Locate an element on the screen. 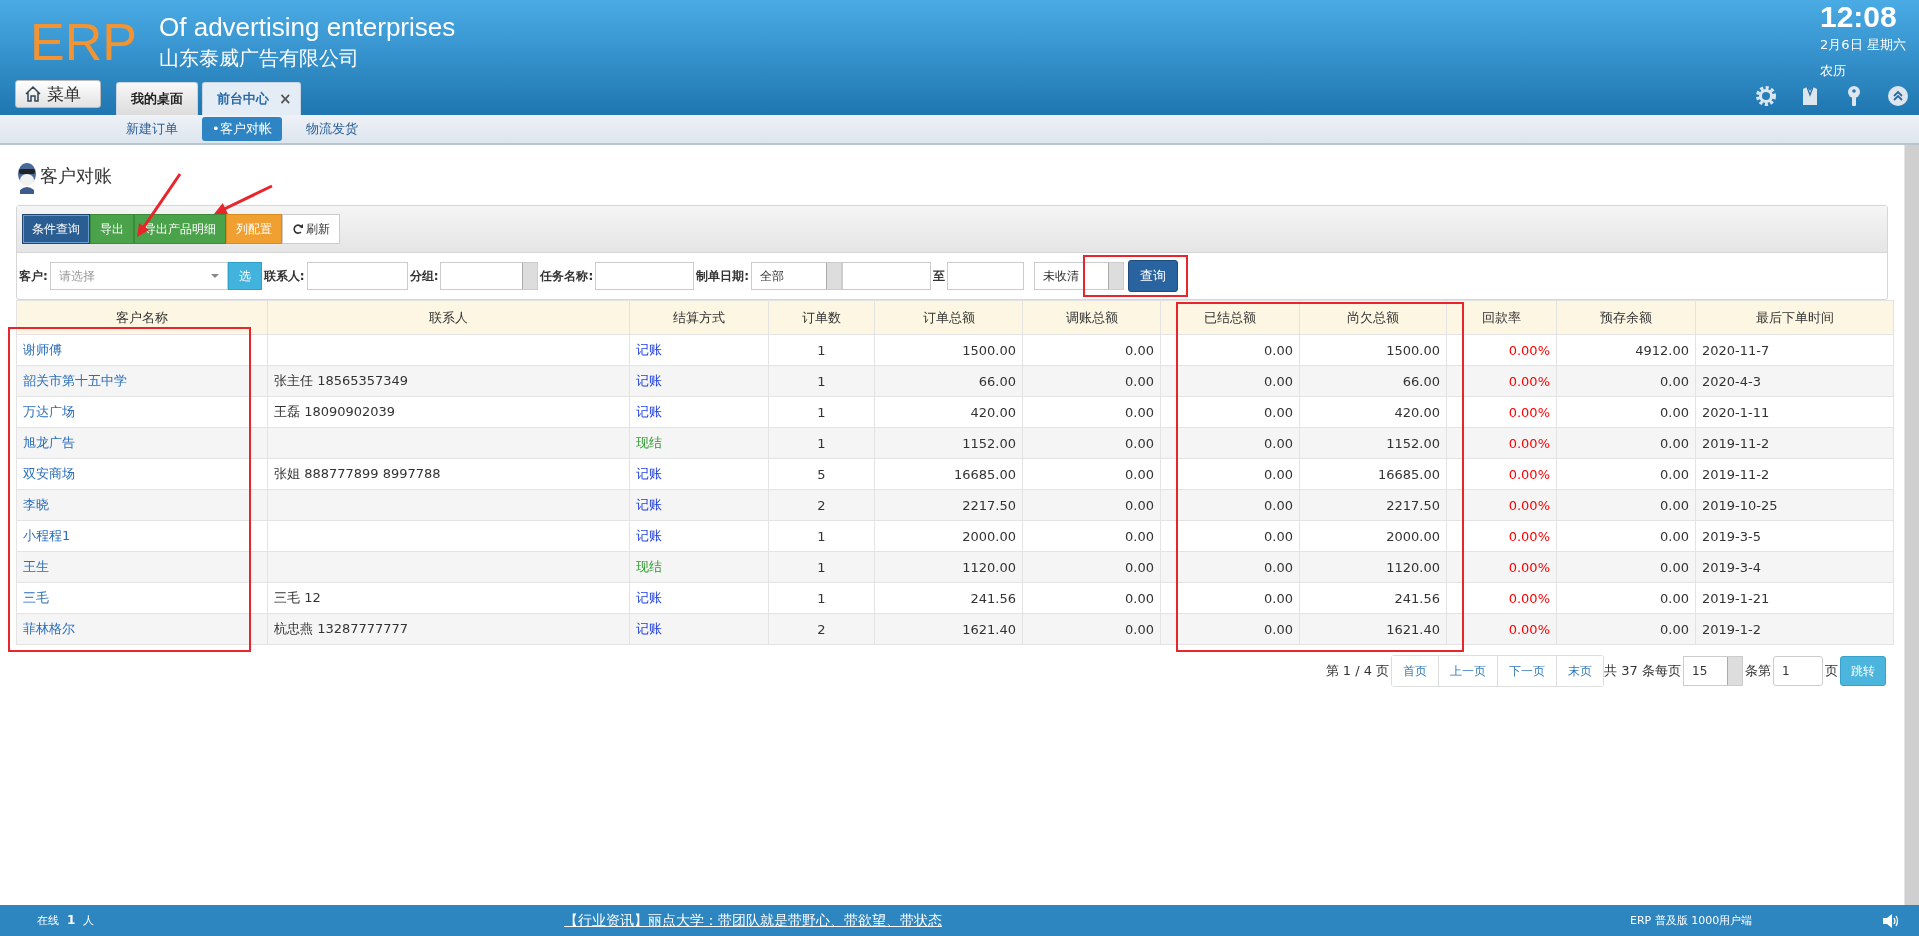  column-header: 客户名称 is located at coordinates (142, 317).